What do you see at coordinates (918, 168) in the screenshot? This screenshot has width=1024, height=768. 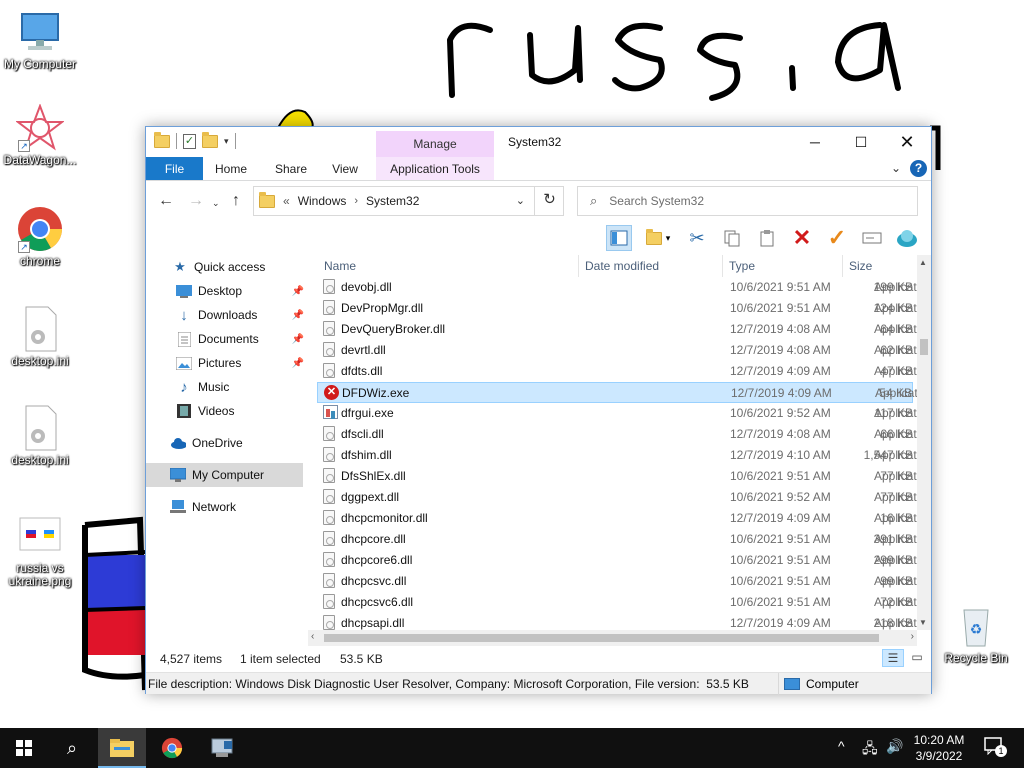 I see `help-icon: ?` at bounding box center [918, 168].